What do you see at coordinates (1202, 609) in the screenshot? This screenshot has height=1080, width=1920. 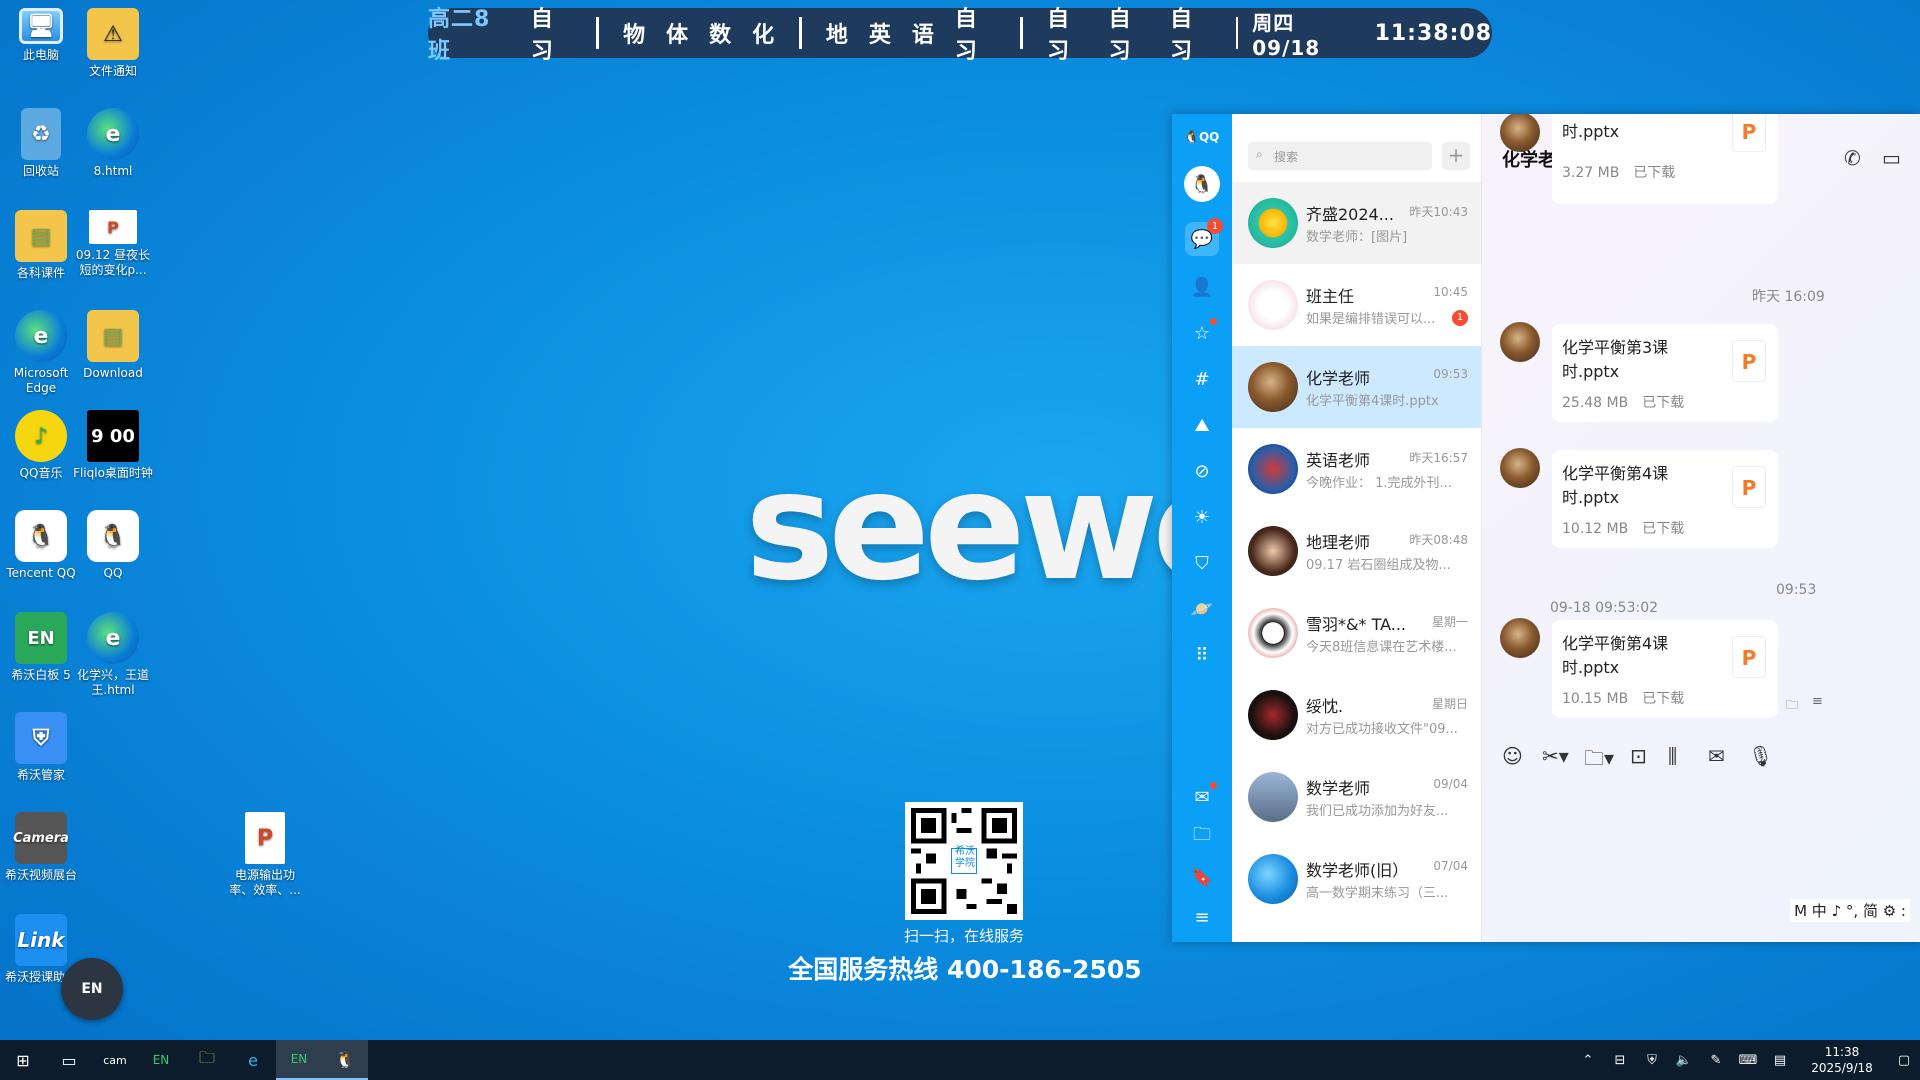 I see `planet-tab: 🪐` at bounding box center [1202, 609].